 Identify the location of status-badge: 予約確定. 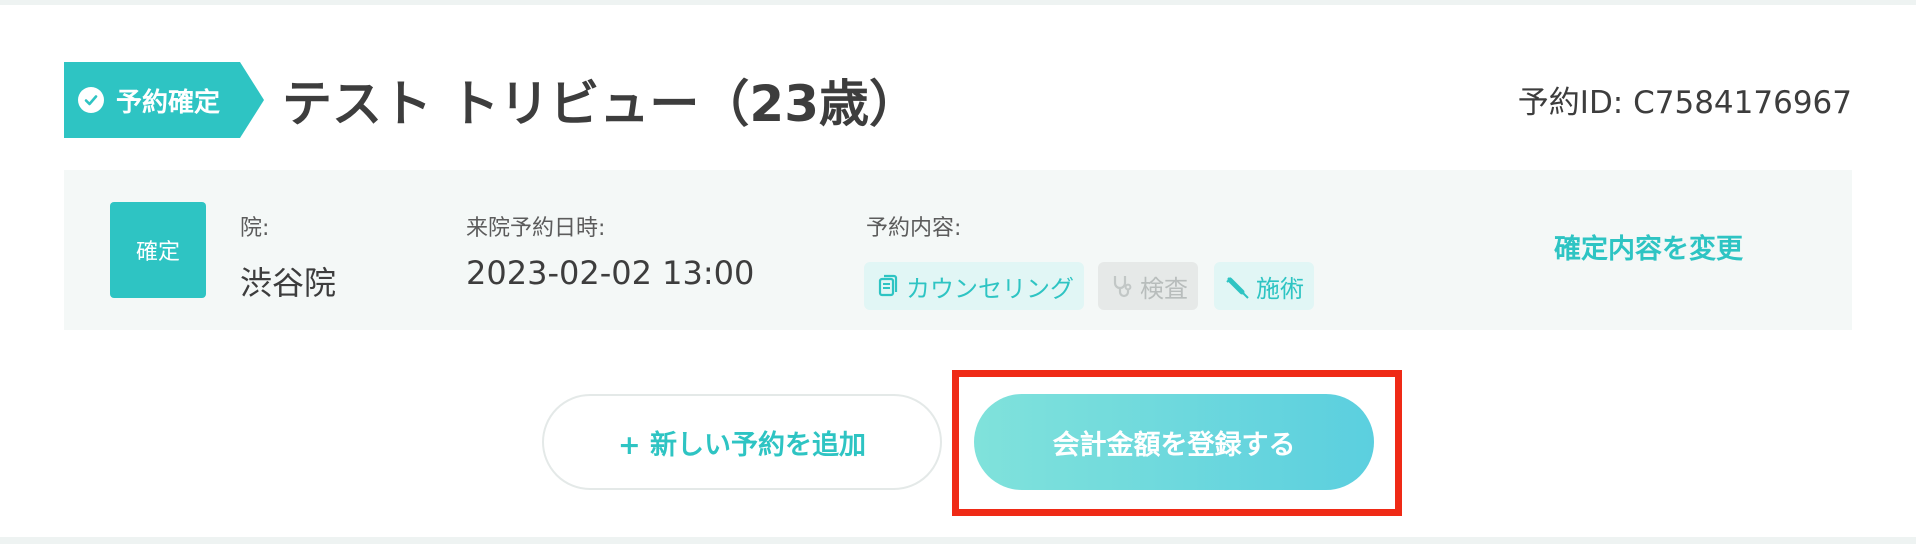
(164, 100).